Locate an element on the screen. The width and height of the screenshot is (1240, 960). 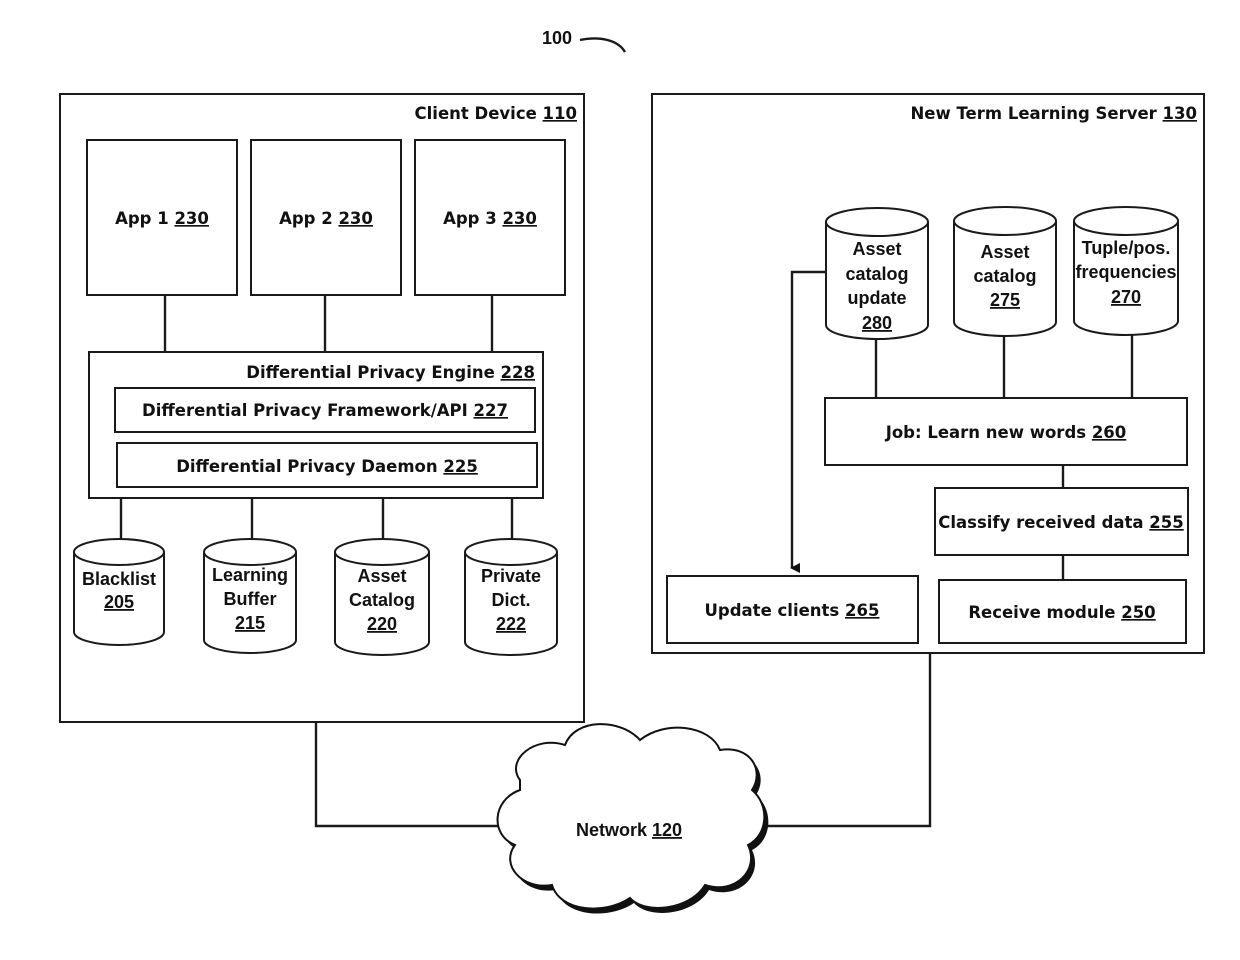
network-label: Network 120 is located at coordinates (629, 830).